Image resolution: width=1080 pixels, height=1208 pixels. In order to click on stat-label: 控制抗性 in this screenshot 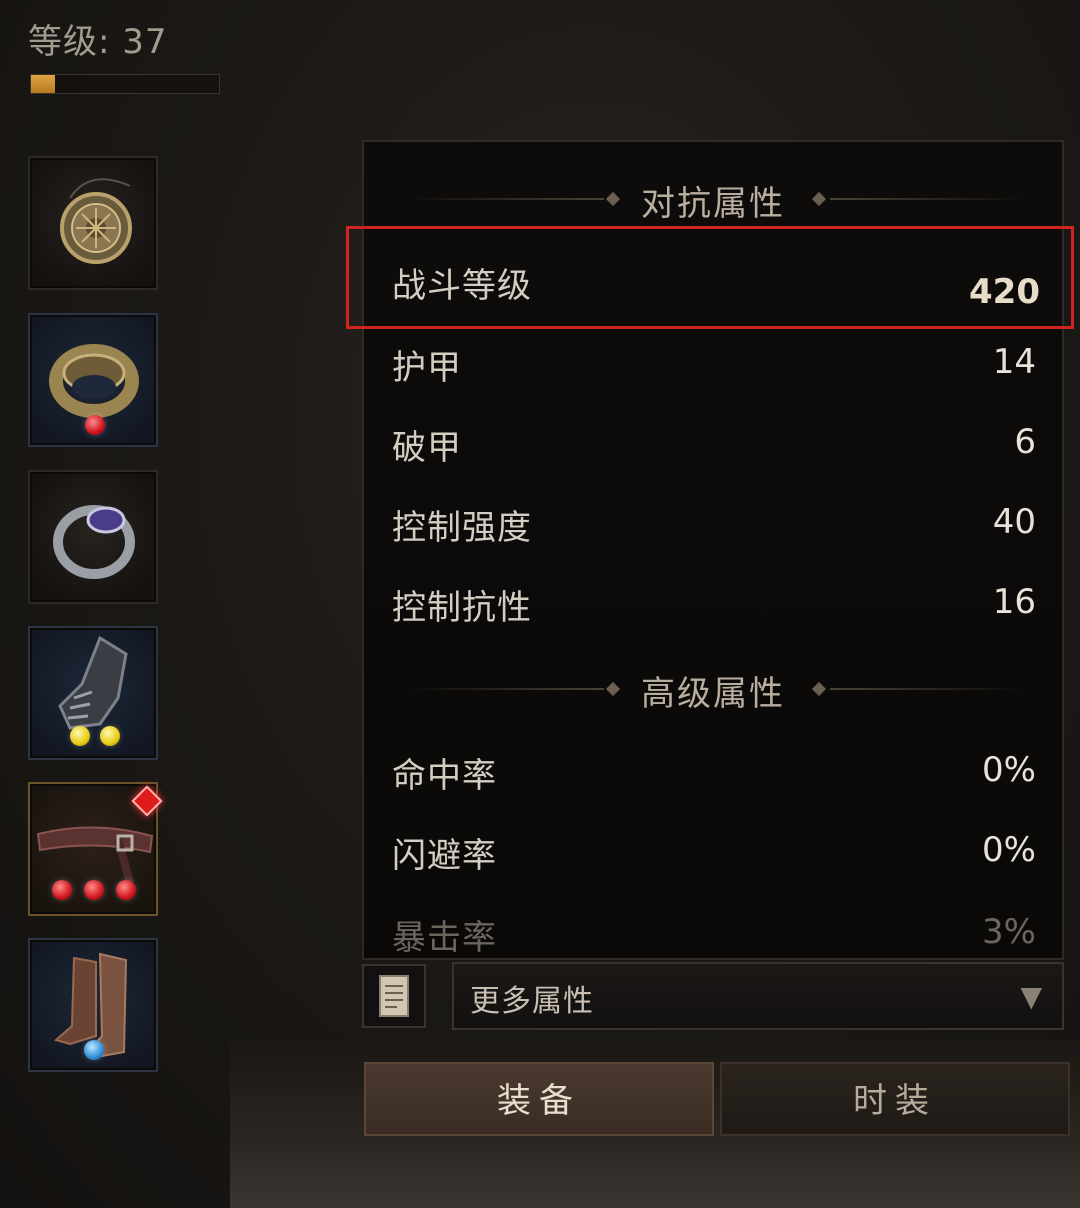, I will do `click(462, 608)`.